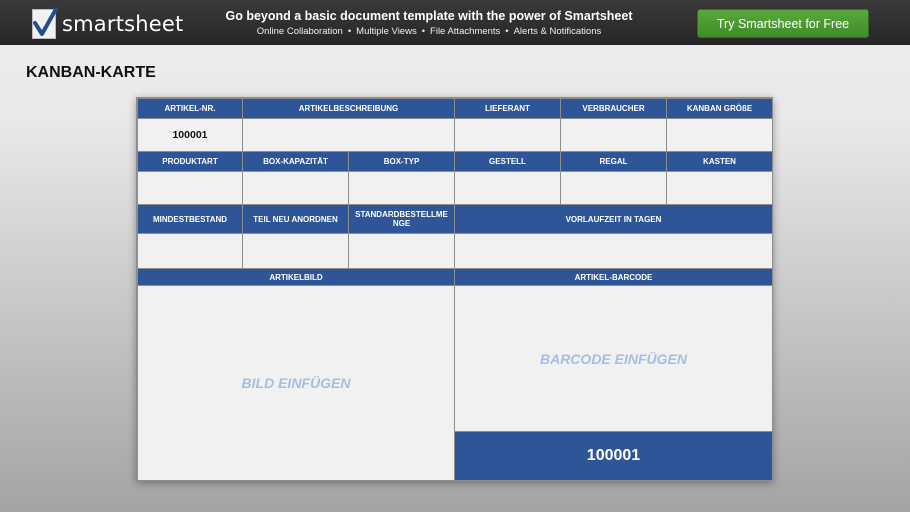 The height and width of the screenshot is (512, 910). I want to click on barcode-number: 100001, so click(613, 456).